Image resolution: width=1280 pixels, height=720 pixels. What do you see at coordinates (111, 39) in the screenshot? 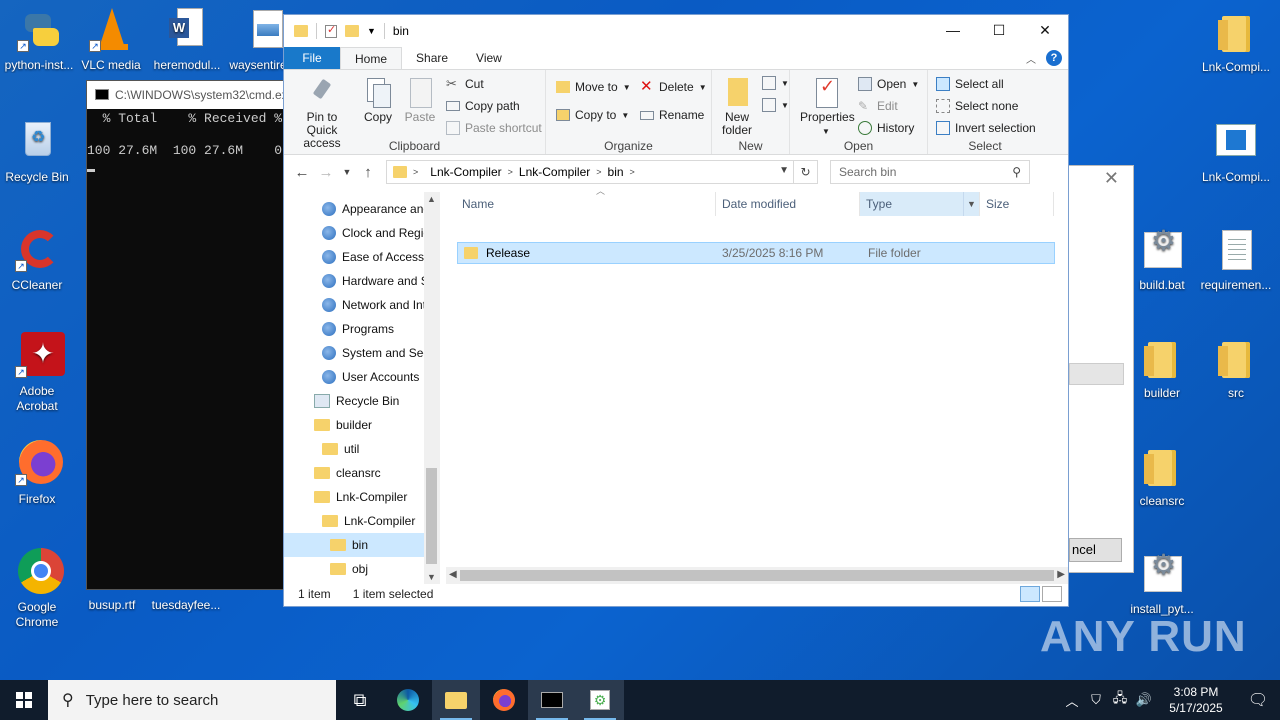
I see `desktop-icon-vlc: ↗ VLC media` at bounding box center [111, 39].